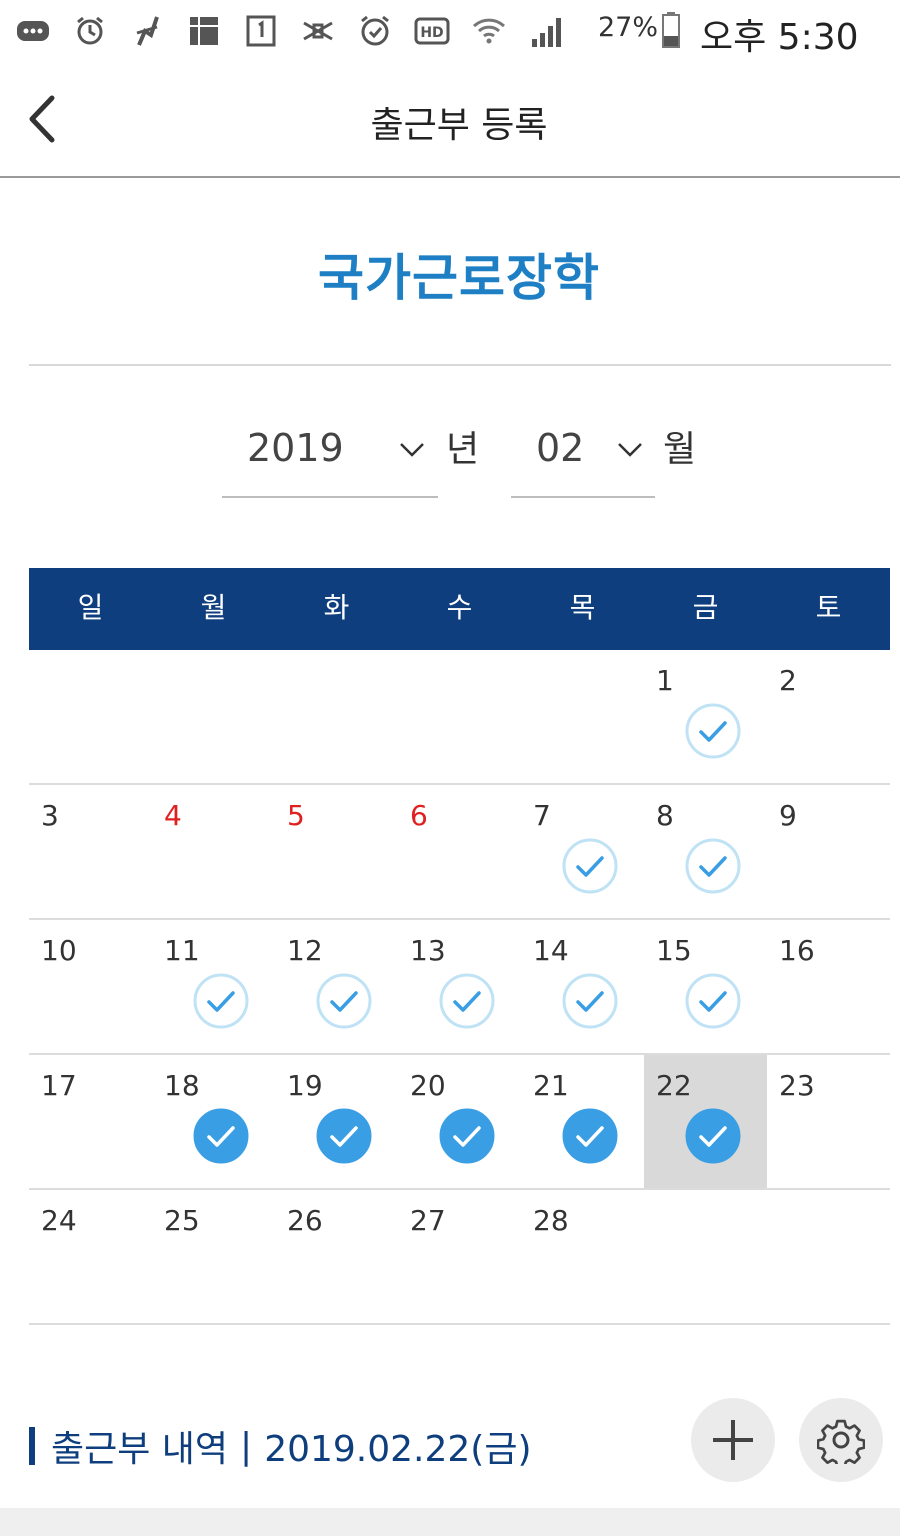 The width and height of the screenshot is (900, 1536). I want to click on day-cell-21: 21, so click(582, 1121).